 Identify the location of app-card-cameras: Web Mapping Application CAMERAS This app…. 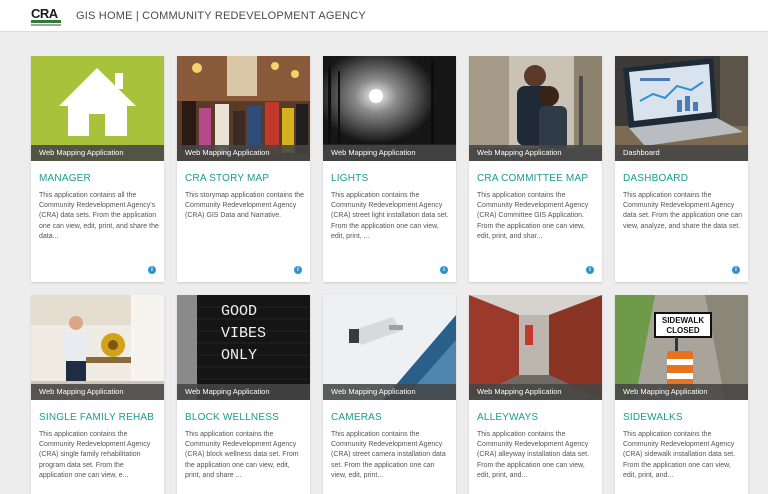
(389, 394).